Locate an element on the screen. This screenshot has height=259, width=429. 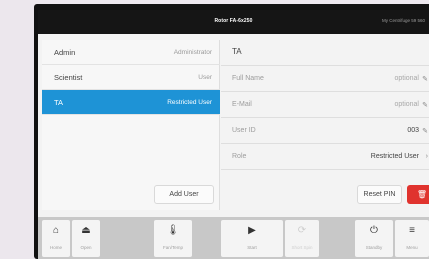
field-value: 003 is located at coordinates (413, 130).